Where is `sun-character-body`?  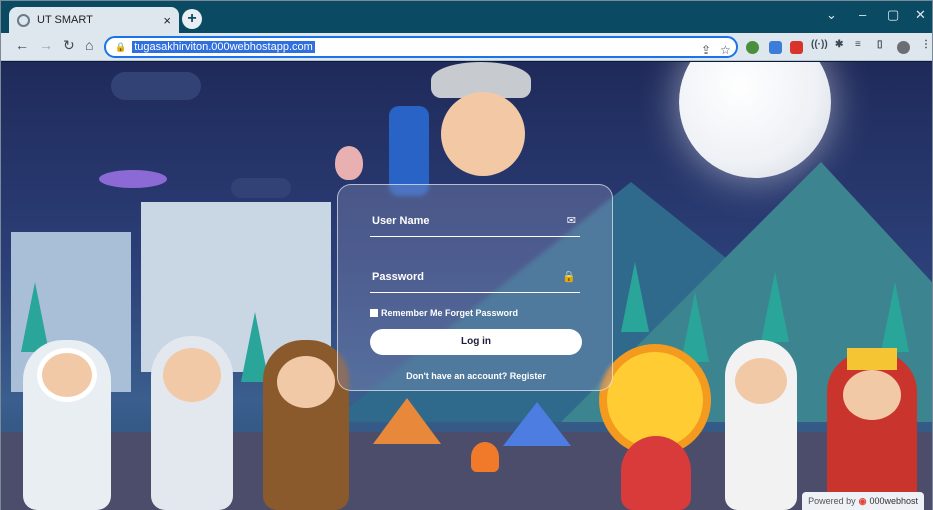 sun-character-body is located at coordinates (656, 473).